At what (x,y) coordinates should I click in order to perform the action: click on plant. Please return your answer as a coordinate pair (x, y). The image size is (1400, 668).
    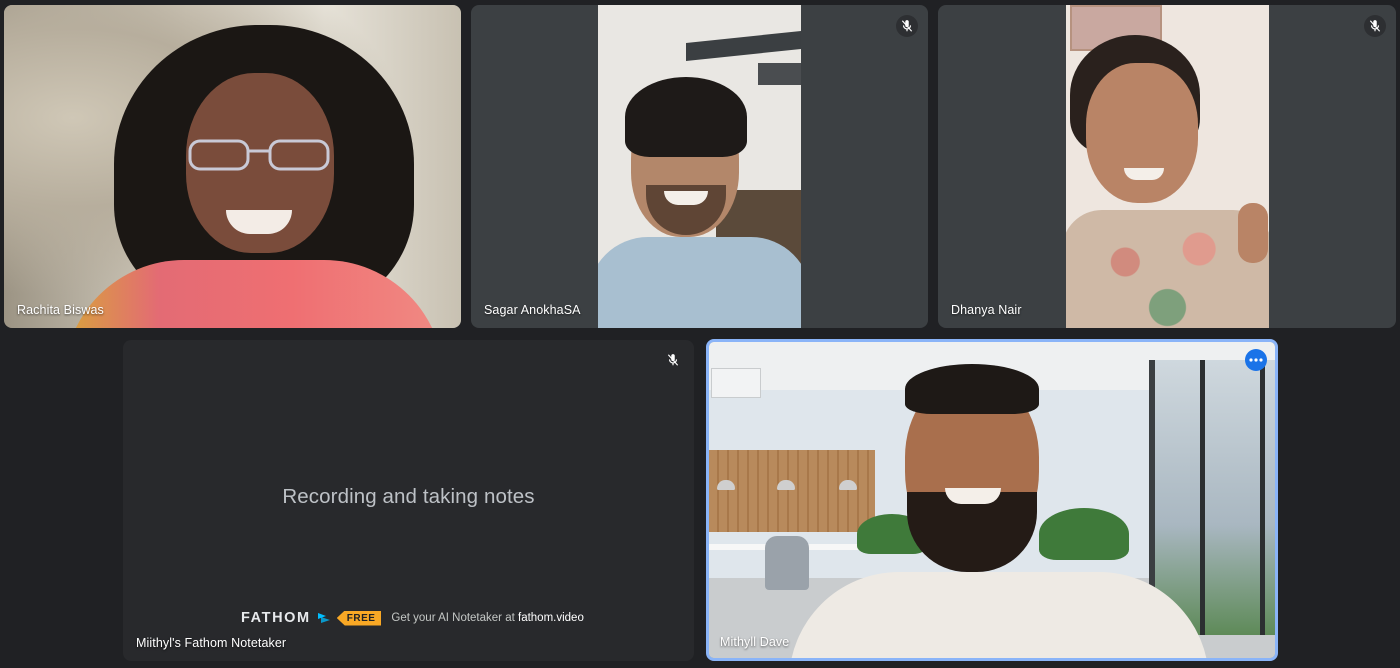
    Looking at the image, I should click on (1084, 534).